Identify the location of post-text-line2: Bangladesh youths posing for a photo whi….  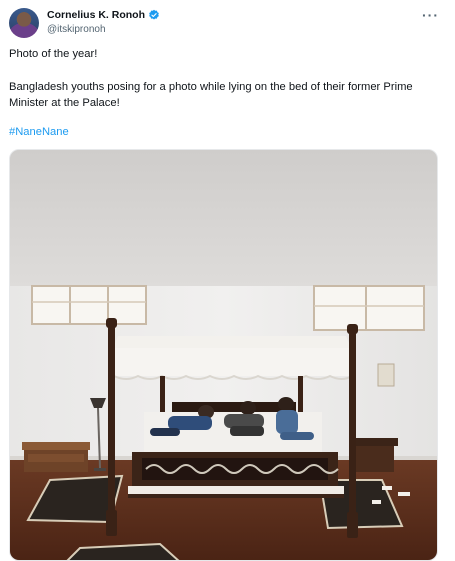
(211, 95).